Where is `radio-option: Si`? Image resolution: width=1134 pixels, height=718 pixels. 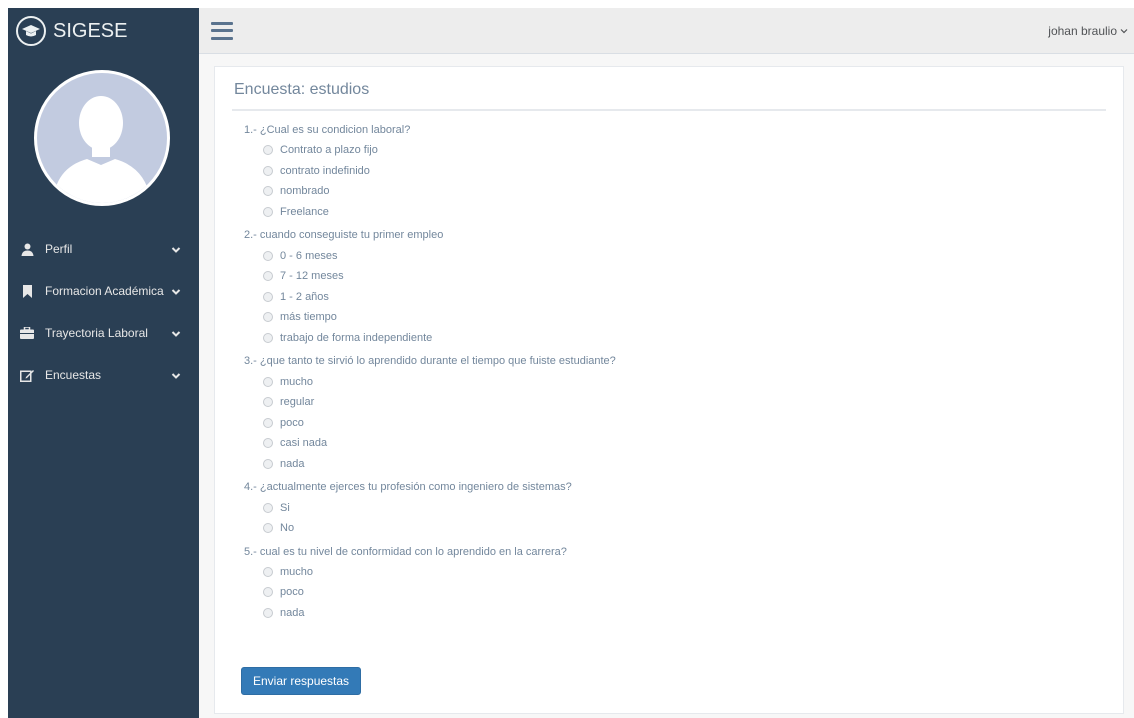
radio-option: Si is located at coordinates (669, 507).